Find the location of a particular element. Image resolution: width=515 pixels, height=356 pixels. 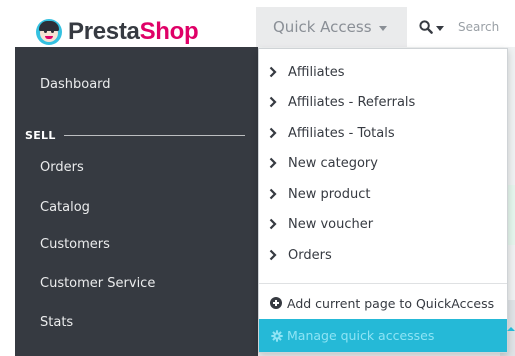

sidebar-item-catalog: Catalog is located at coordinates (65, 207).